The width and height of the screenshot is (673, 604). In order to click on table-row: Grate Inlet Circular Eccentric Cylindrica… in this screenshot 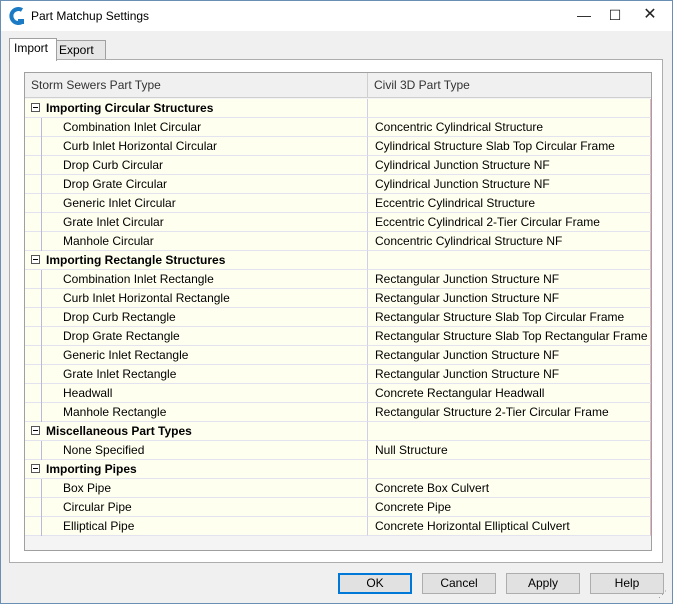, I will do `click(338, 222)`.